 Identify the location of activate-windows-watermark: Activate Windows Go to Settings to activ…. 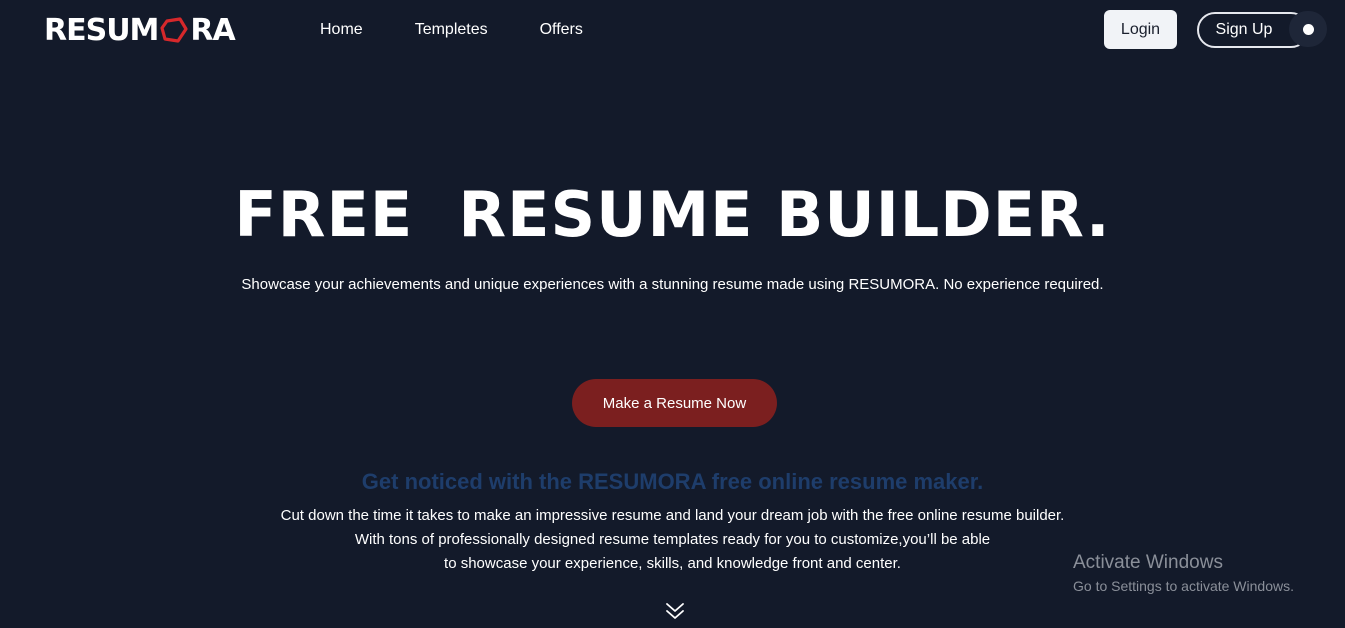
(1183, 574).